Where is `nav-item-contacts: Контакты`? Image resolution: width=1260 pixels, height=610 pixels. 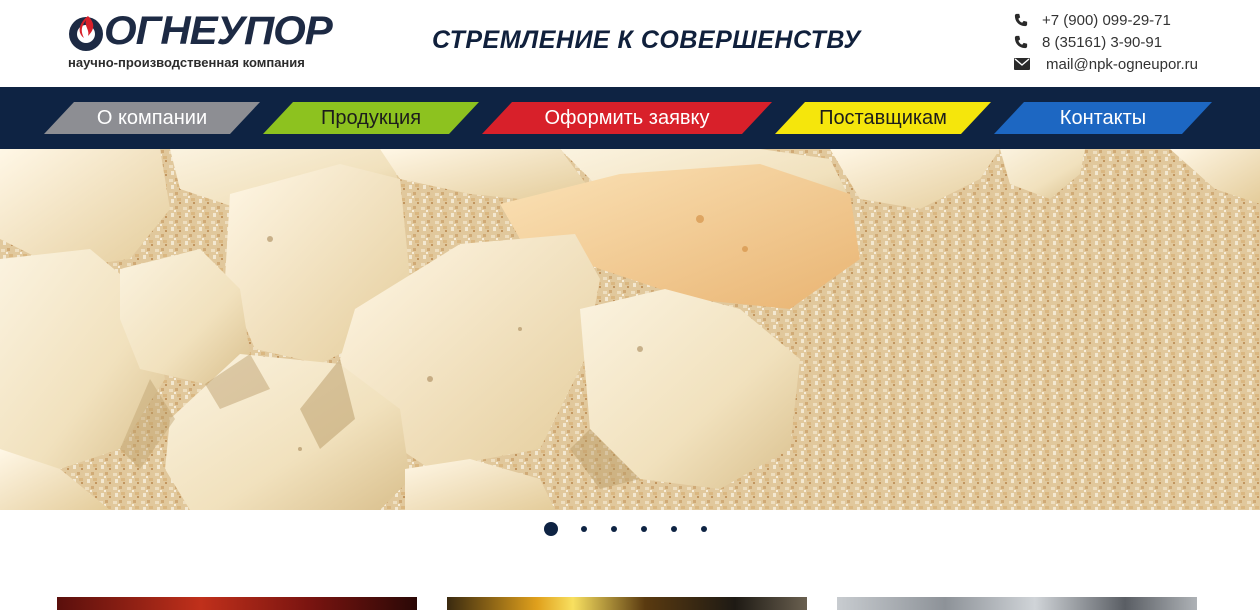 nav-item-contacts: Контакты is located at coordinates (1103, 118).